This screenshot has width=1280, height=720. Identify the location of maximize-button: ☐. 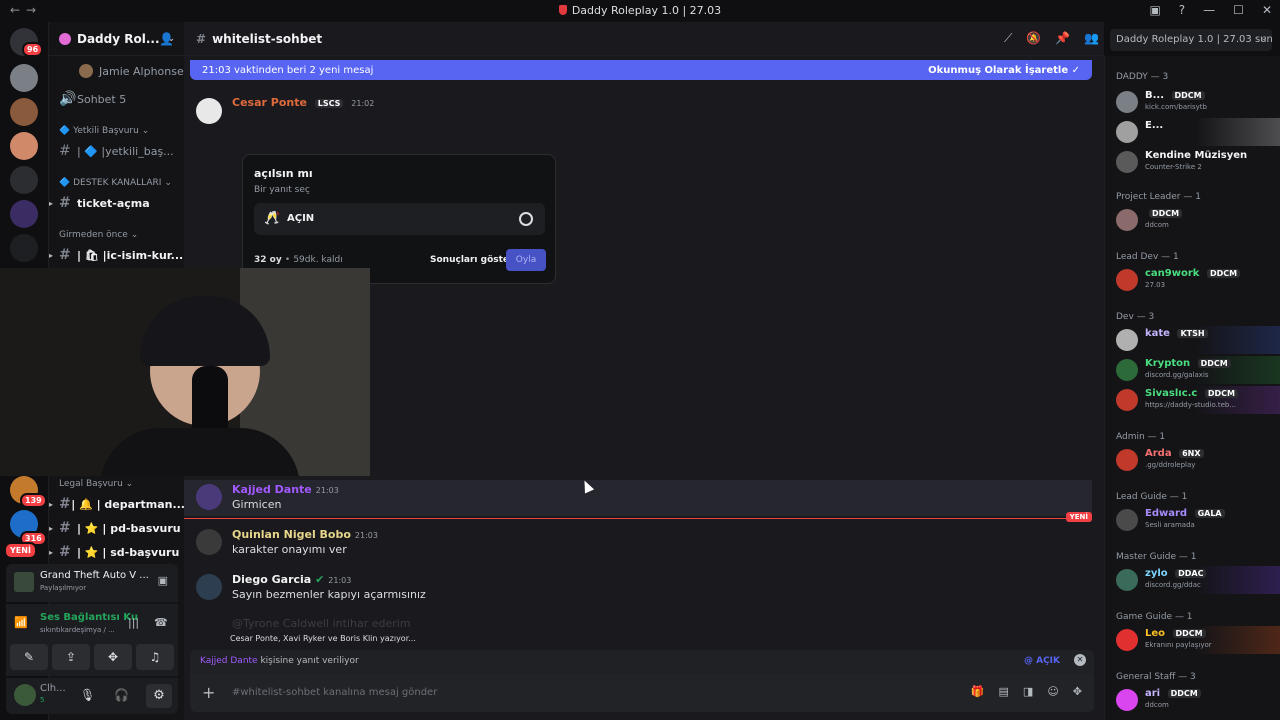
(1238, 10).